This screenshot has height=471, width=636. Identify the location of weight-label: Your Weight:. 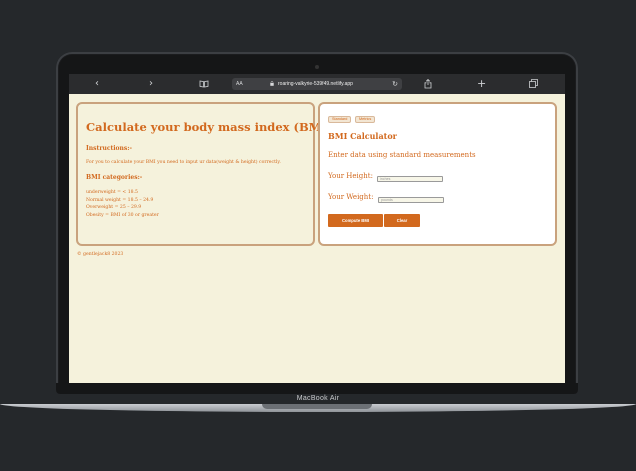
(351, 197).